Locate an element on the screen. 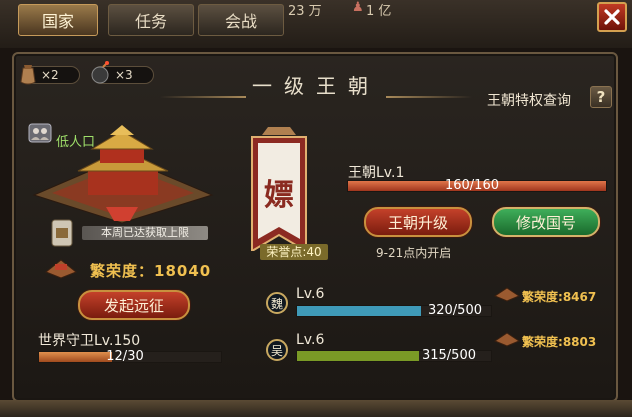 The height and width of the screenshot is (417, 632). kingdom-wu-prosperity-value: 8803 is located at coordinates (579, 342).